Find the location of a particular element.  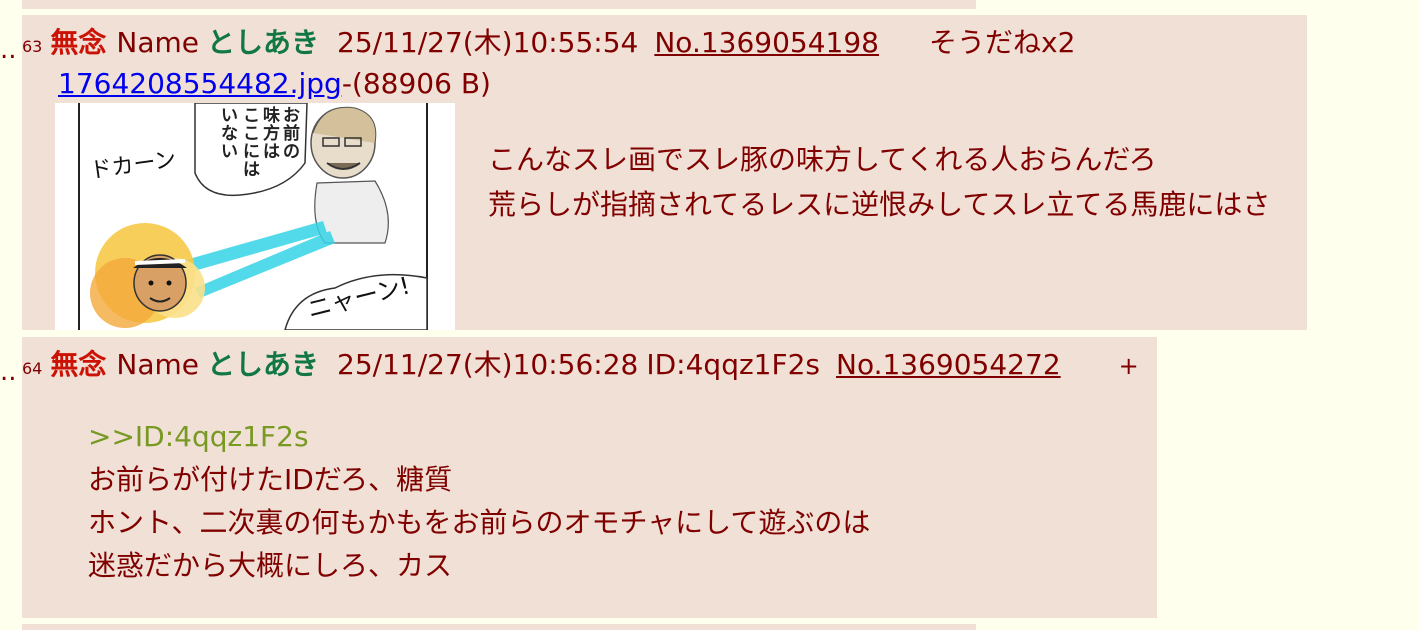

svg-text: の is located at coordinates (291, 152).